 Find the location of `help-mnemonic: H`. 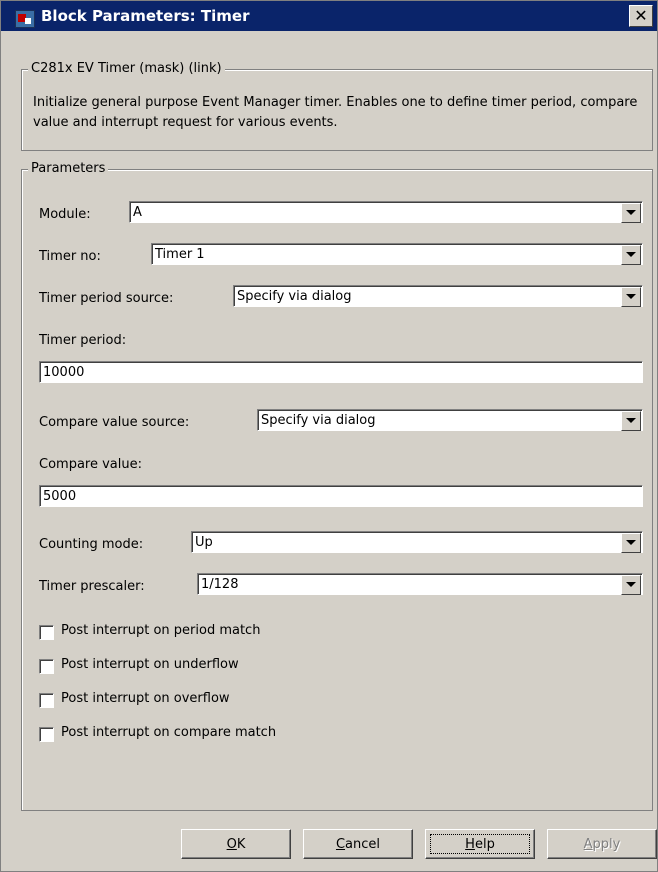

help-mnemonic: H is located at coordinates (470, 844).